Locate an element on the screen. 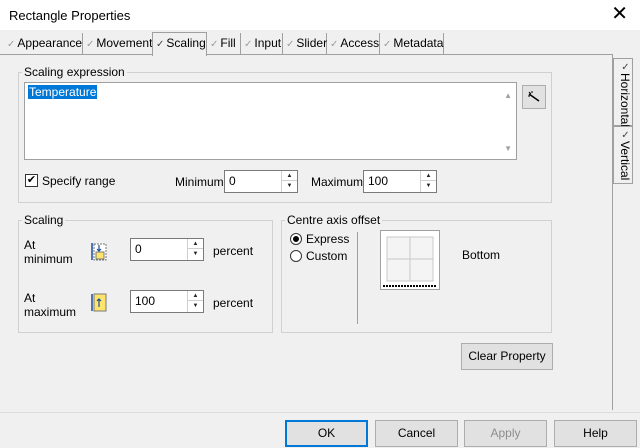  tab-access: ✓ Access is located at coordinates (353, 43).